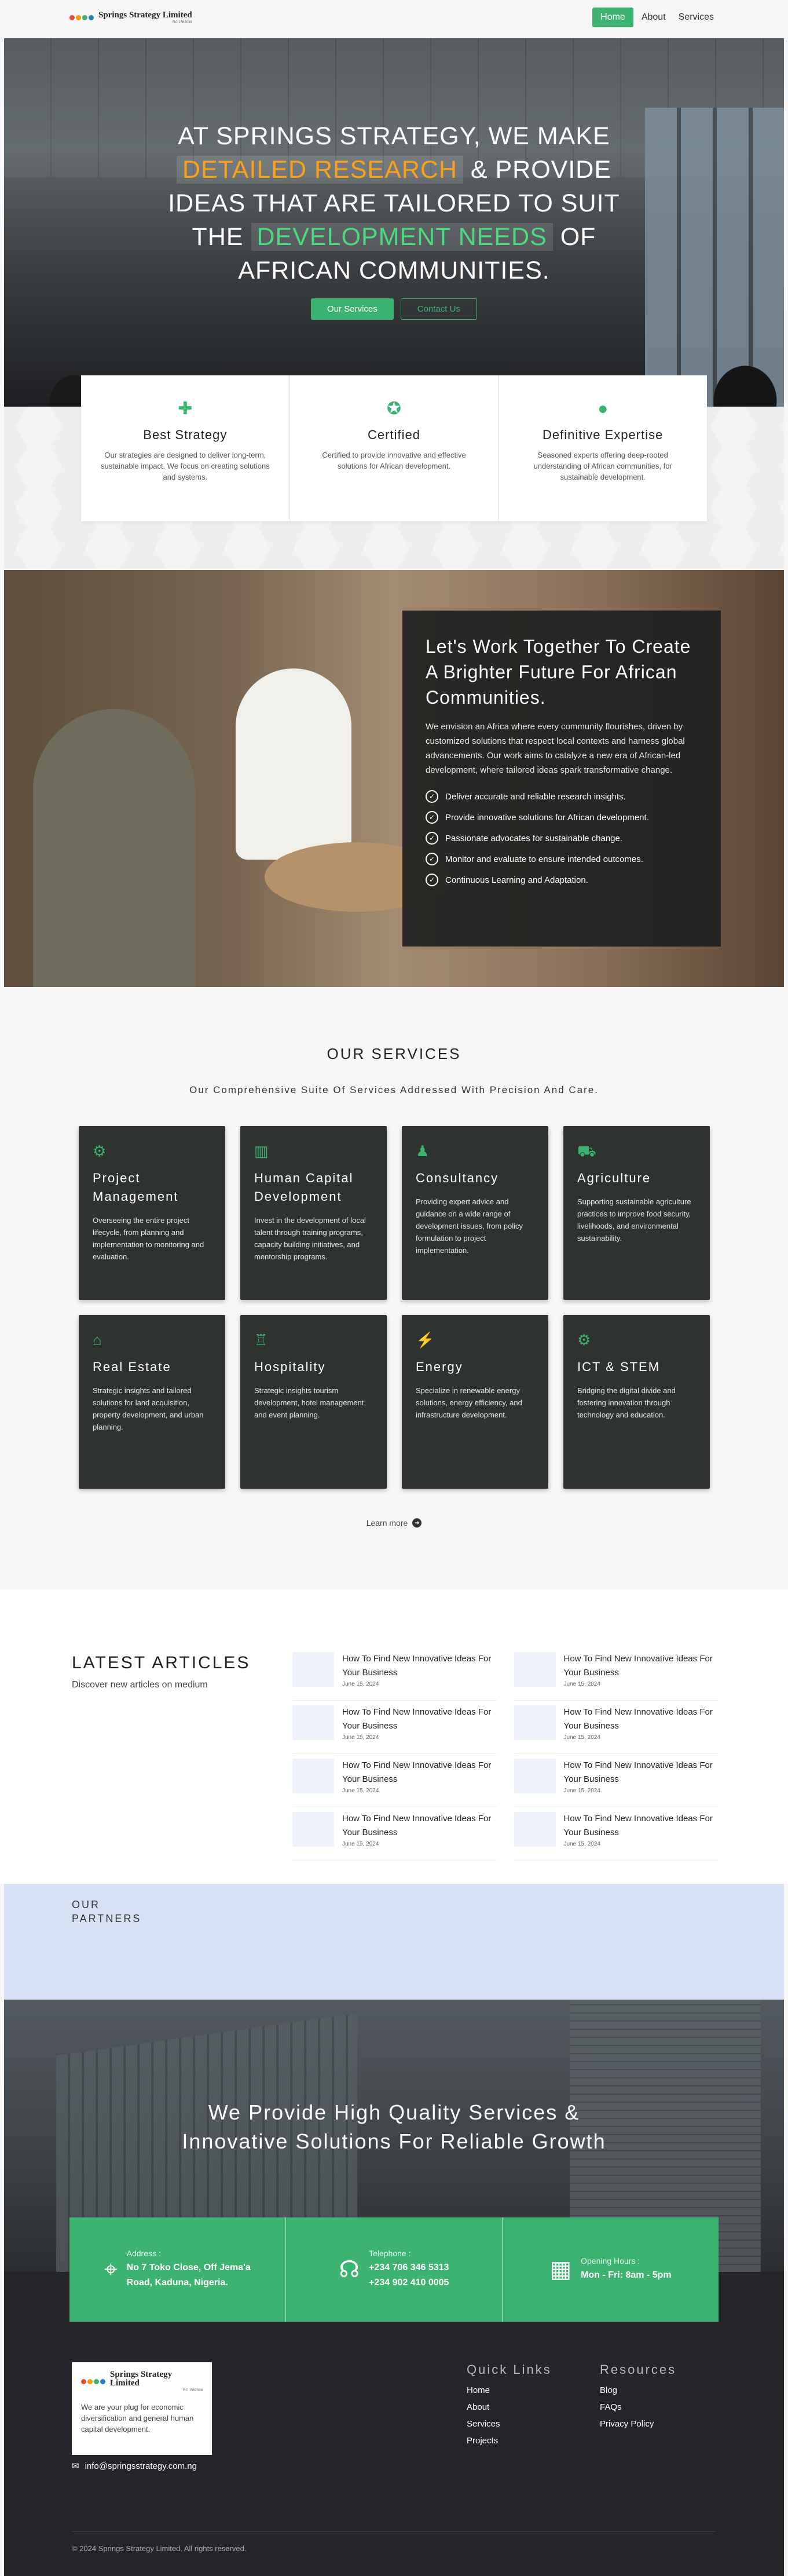 This screenshot has height=2576, width=788. Describe the element at coordinates (182, 22) in the screenshot. I see `logo-tagline: RC 1562038` at that location.